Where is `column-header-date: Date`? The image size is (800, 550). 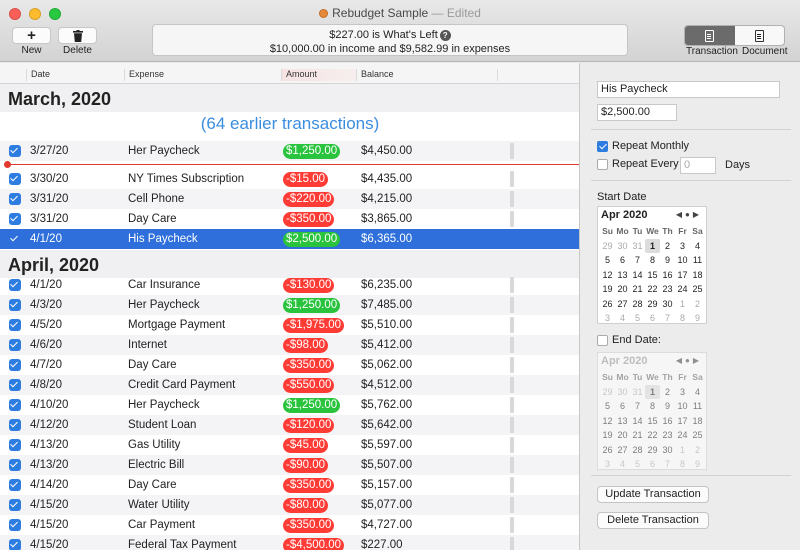 column-header-date: Date is located at coordinates (38, 75).